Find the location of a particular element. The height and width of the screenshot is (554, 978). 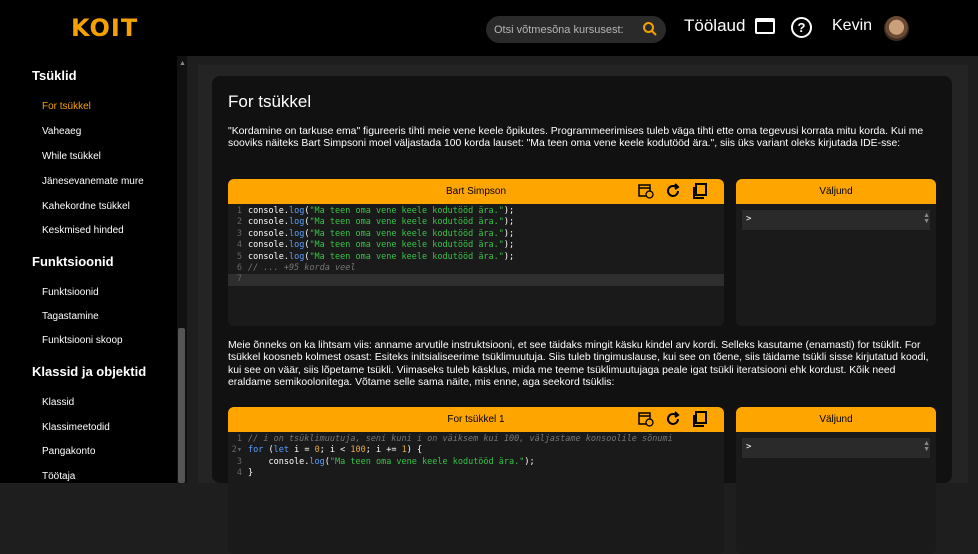

sidebar-section-title: Funktsioonid is located at coordinates (73, 261).